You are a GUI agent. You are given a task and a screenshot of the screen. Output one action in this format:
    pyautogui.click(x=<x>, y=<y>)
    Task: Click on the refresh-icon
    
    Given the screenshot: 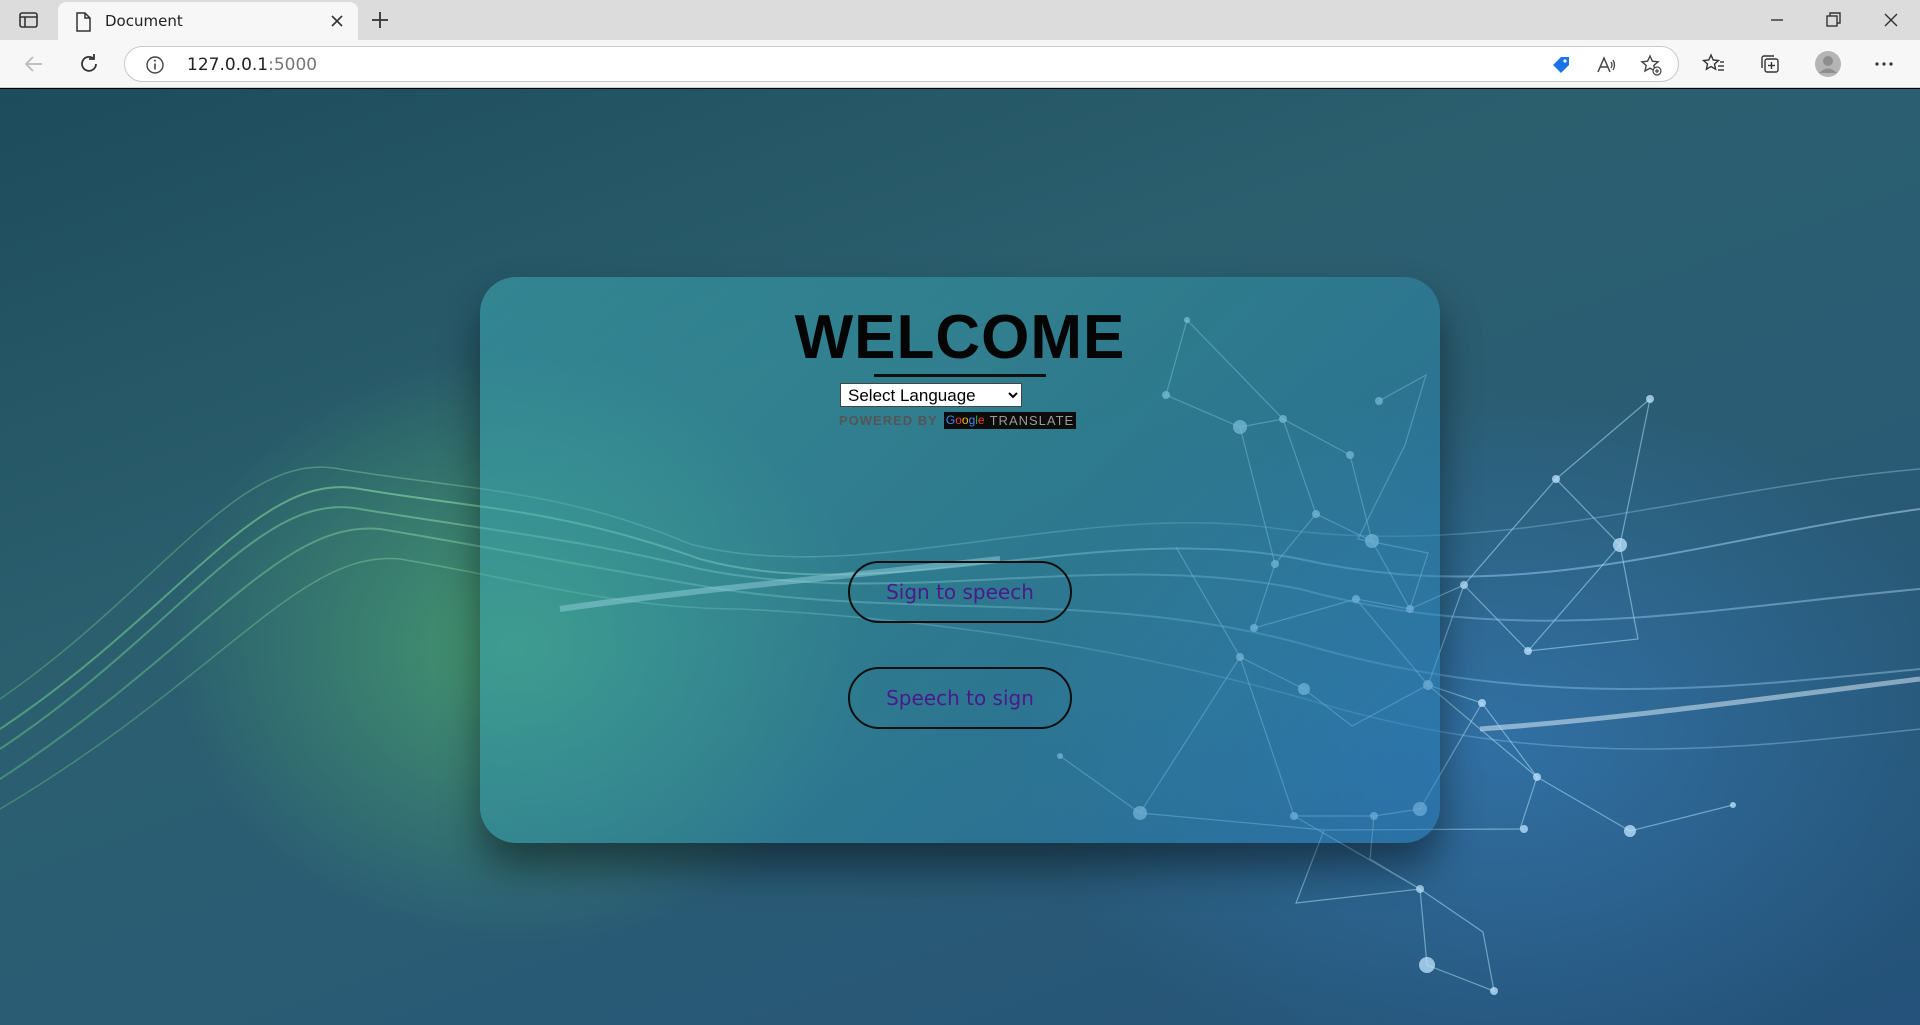 What is the action you would take?
    pyautogui.click(x=89, y=64)
    